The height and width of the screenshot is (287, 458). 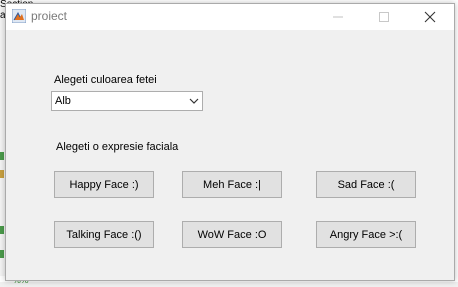 I want to click on matlab-icon, so click(x=19, y=16).